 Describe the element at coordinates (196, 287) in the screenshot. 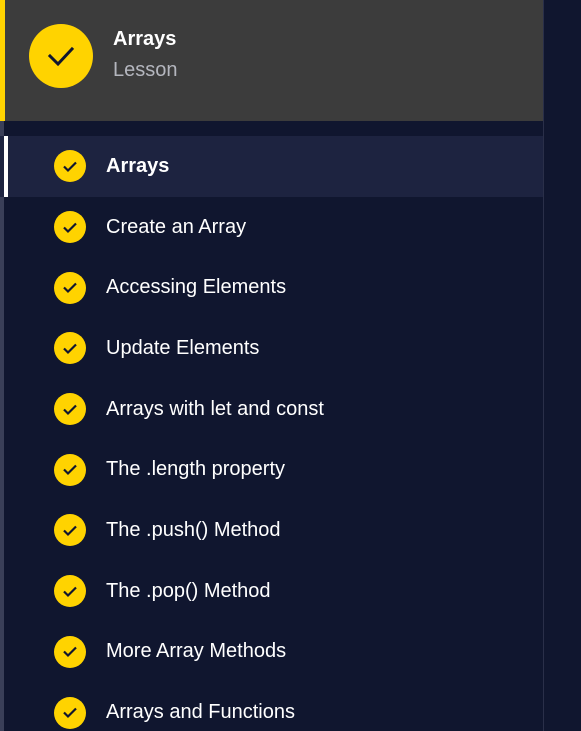

I see `lesson-item-label: Accessing Elements` at that location.